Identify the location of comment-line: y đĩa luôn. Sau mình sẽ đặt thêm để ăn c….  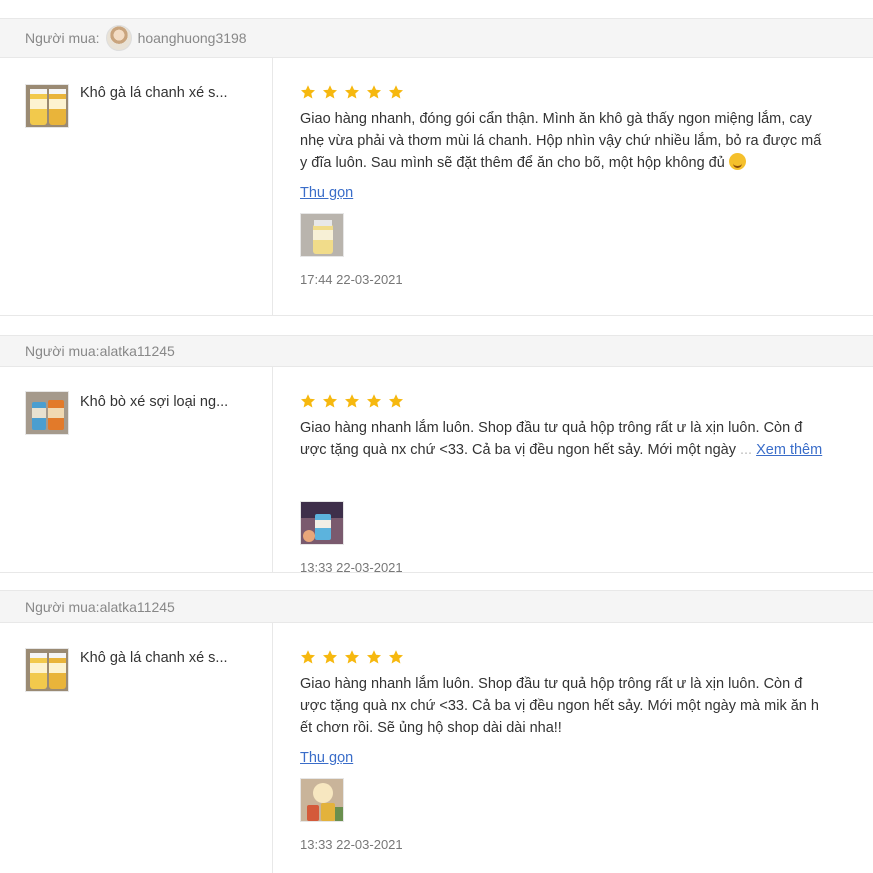
(580, 163).